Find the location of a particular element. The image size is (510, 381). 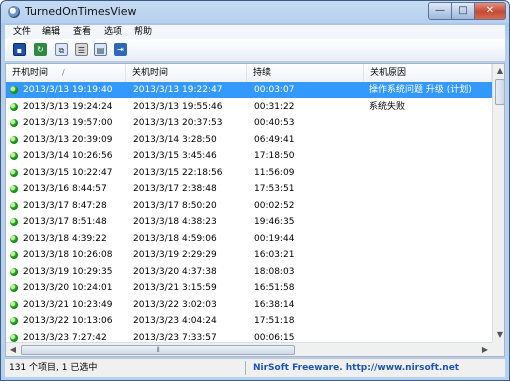

report-icon: ▤ is located at coordinates (100, 49).